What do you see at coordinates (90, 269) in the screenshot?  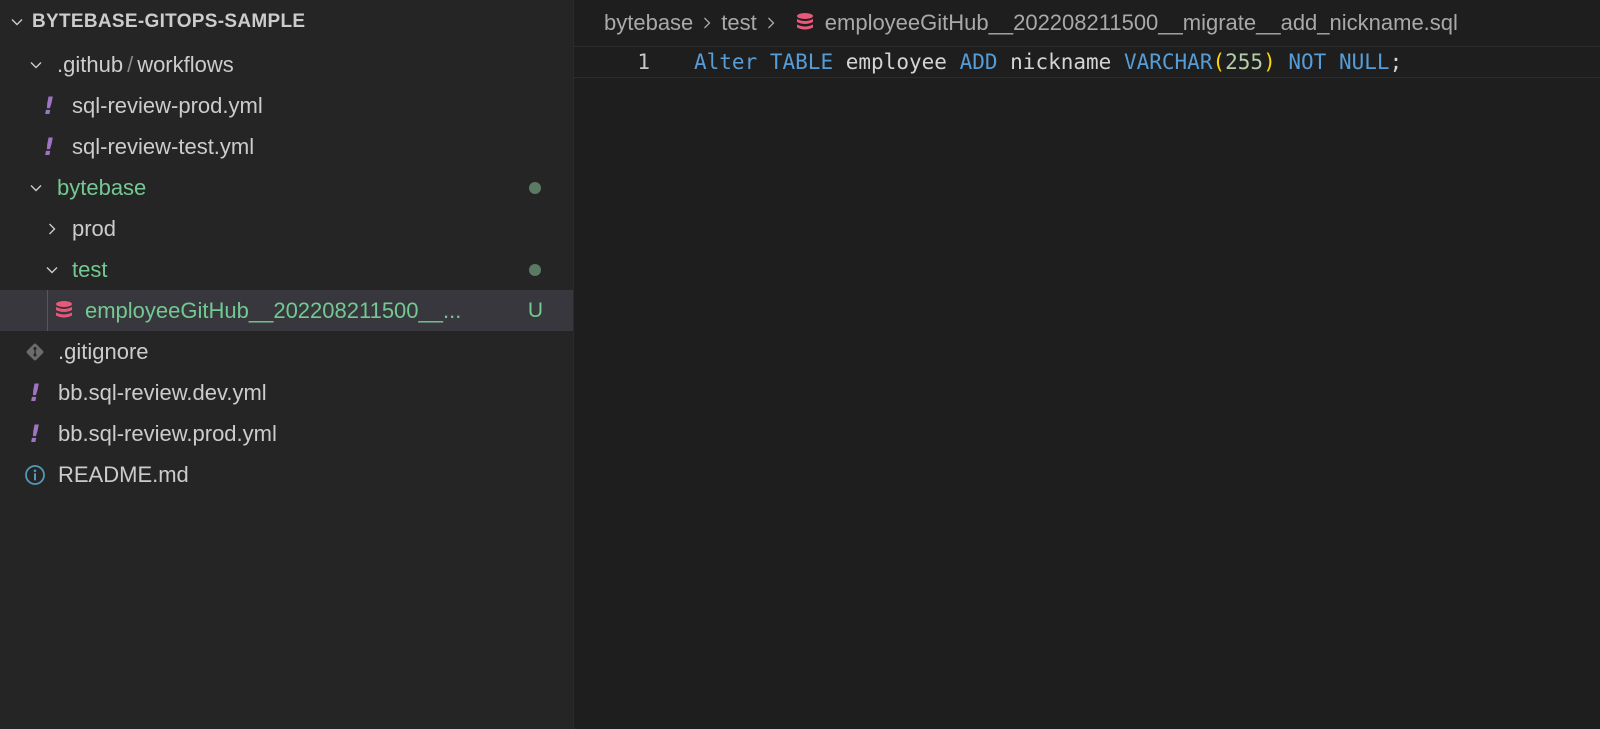 I see `tree-item-label: test` at bounding box center [90, 269].